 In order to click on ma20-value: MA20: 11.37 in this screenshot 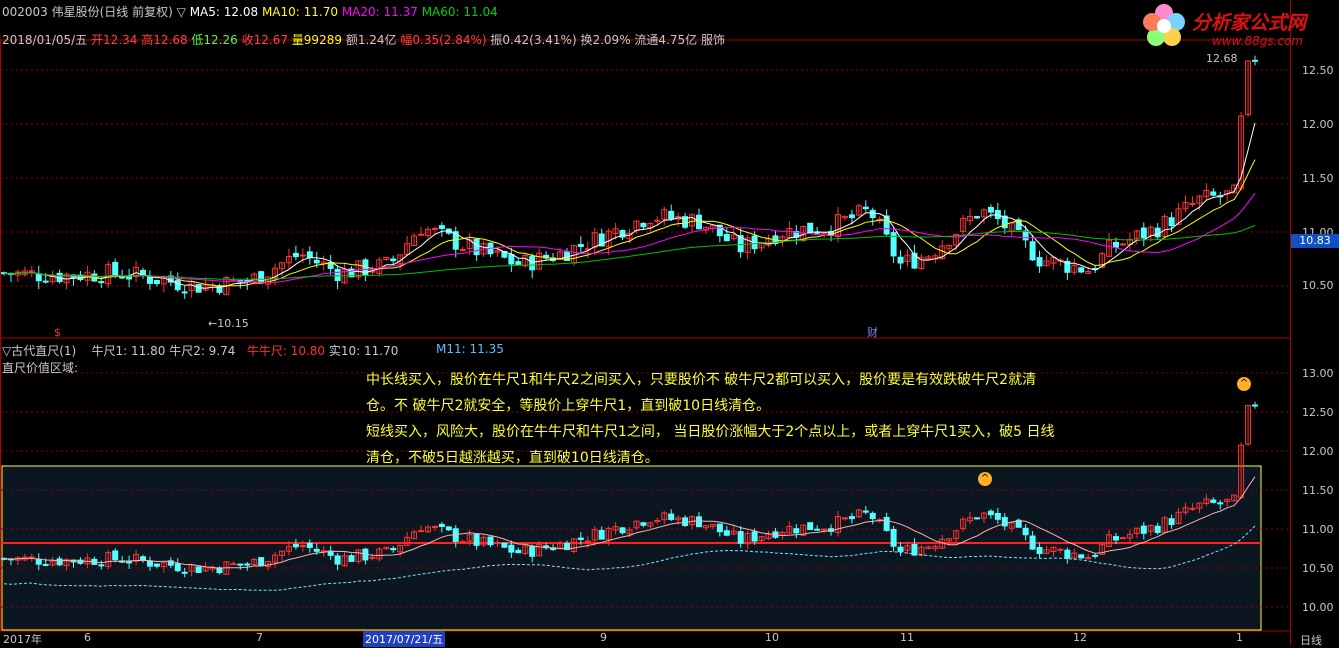, I will do `click(379, 12)`.